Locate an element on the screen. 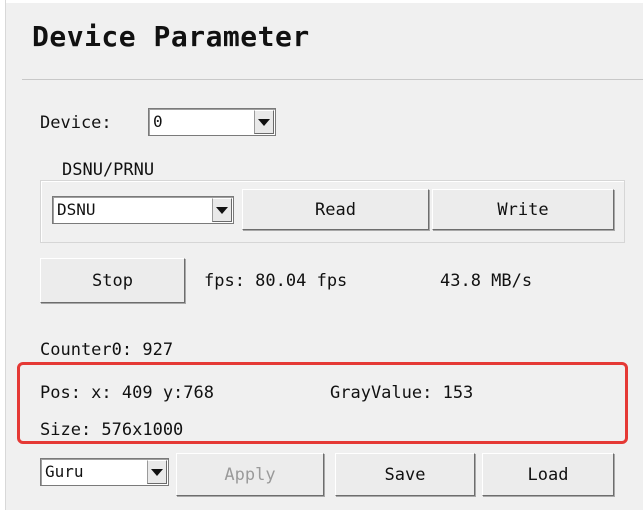 The image size is (643, 510). counter-readout: Counter0: 927 is located at coordinates (107, 350).